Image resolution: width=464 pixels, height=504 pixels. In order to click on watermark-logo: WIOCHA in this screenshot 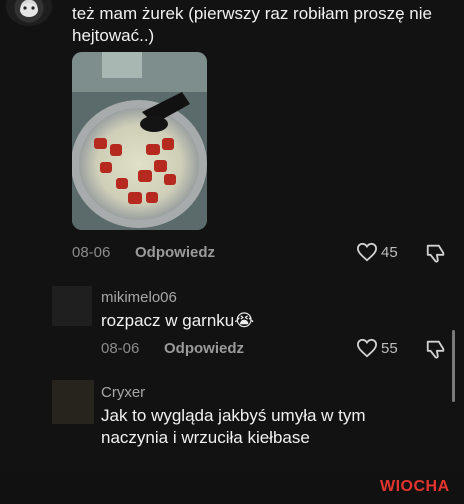, I will do `click(415, 487)`.